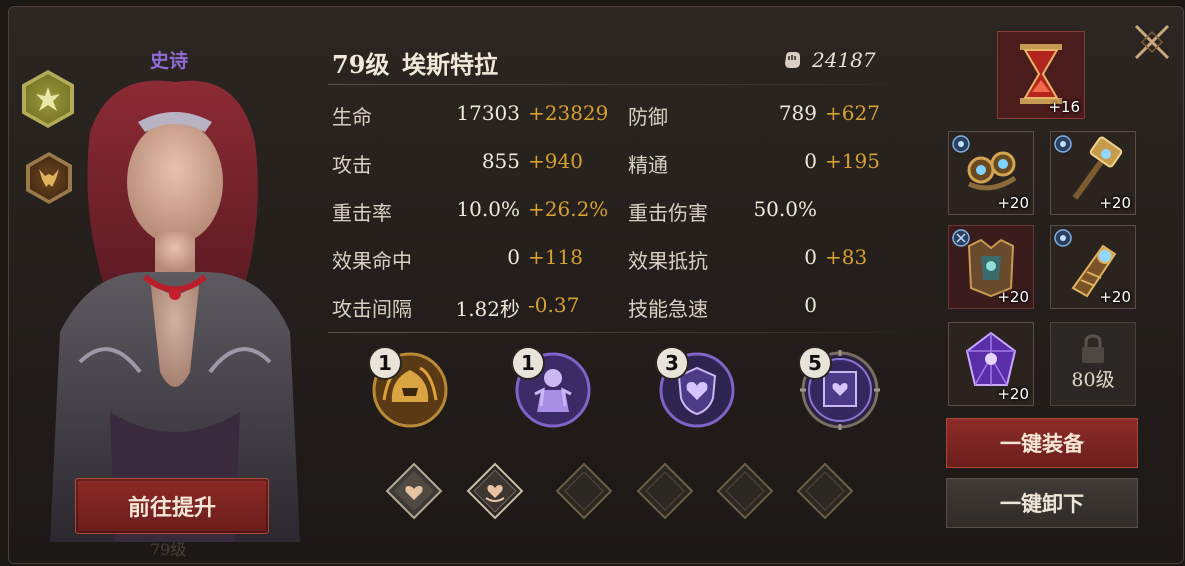 This screenshot has height=566, width=1185. Describe the element at coordinates (668, 261) in the screenshot. I see `stat-label: 效果抵抗` at that location.